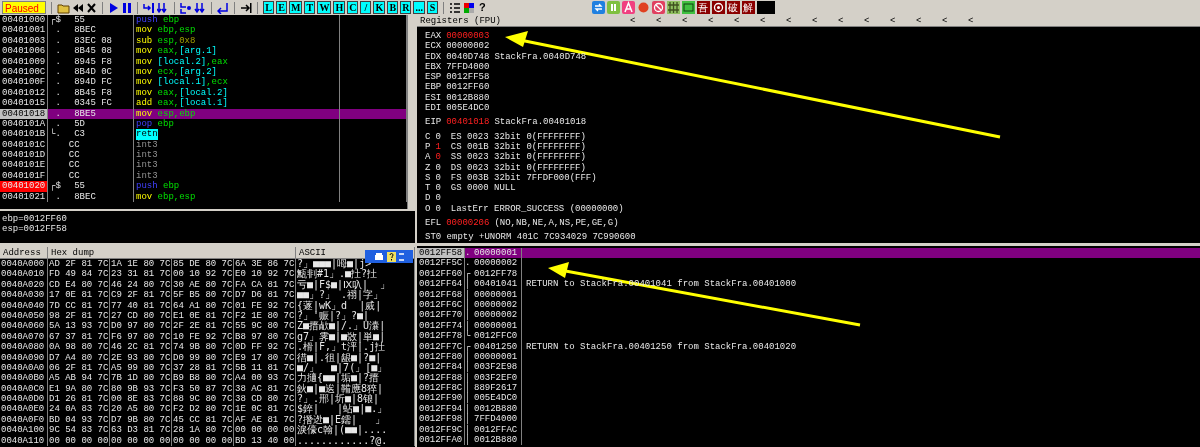  What do you see at coordinates (78, 7) in the screenshot?
I see `rewind-icon` at bounding box center [78, 7].